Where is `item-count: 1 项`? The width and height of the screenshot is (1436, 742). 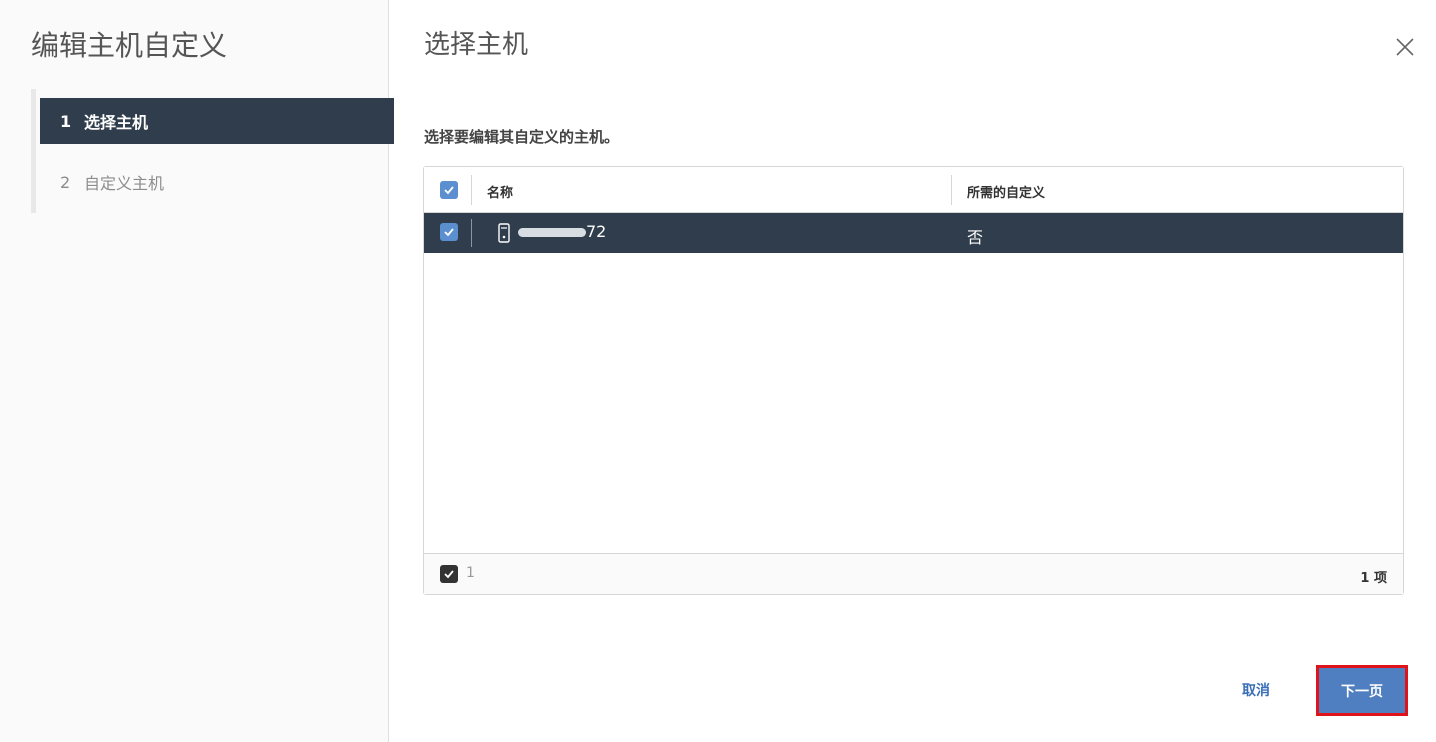 item-count: 1 项 is located at coordinates (1373, 578).